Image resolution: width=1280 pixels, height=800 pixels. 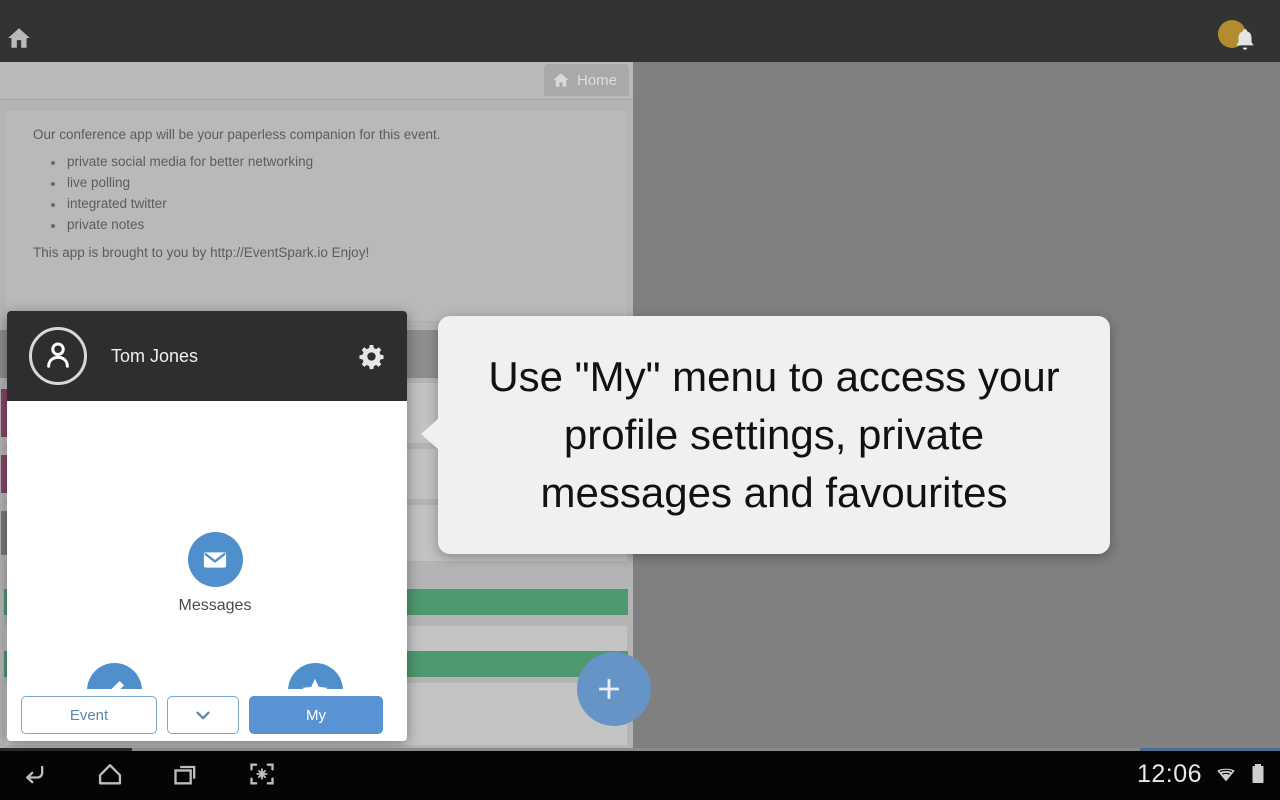 I want to click on event-button: Event, so click(x=89, y=715).